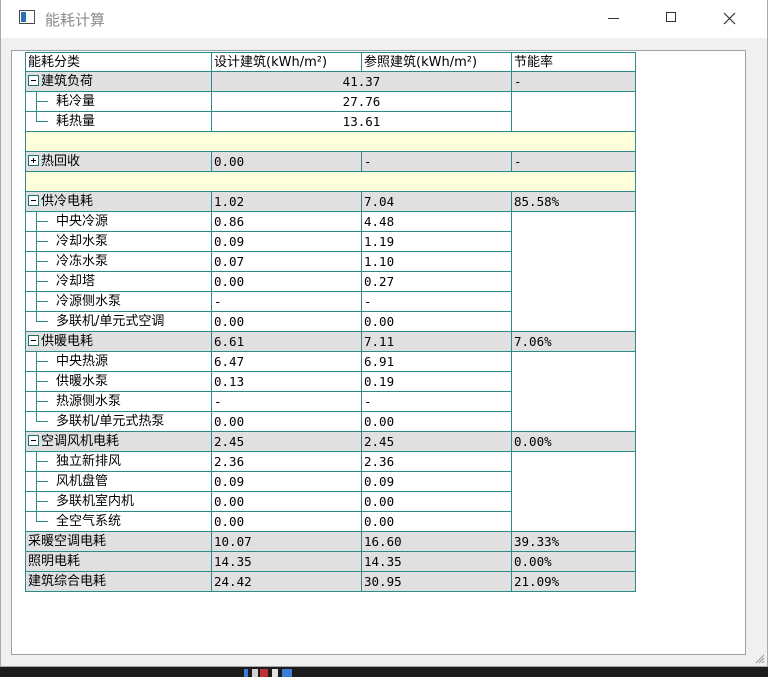 The width and height of the screenshot is (768, 677). I want to click on reference-value-cell: 7.11, so click(437, 341).